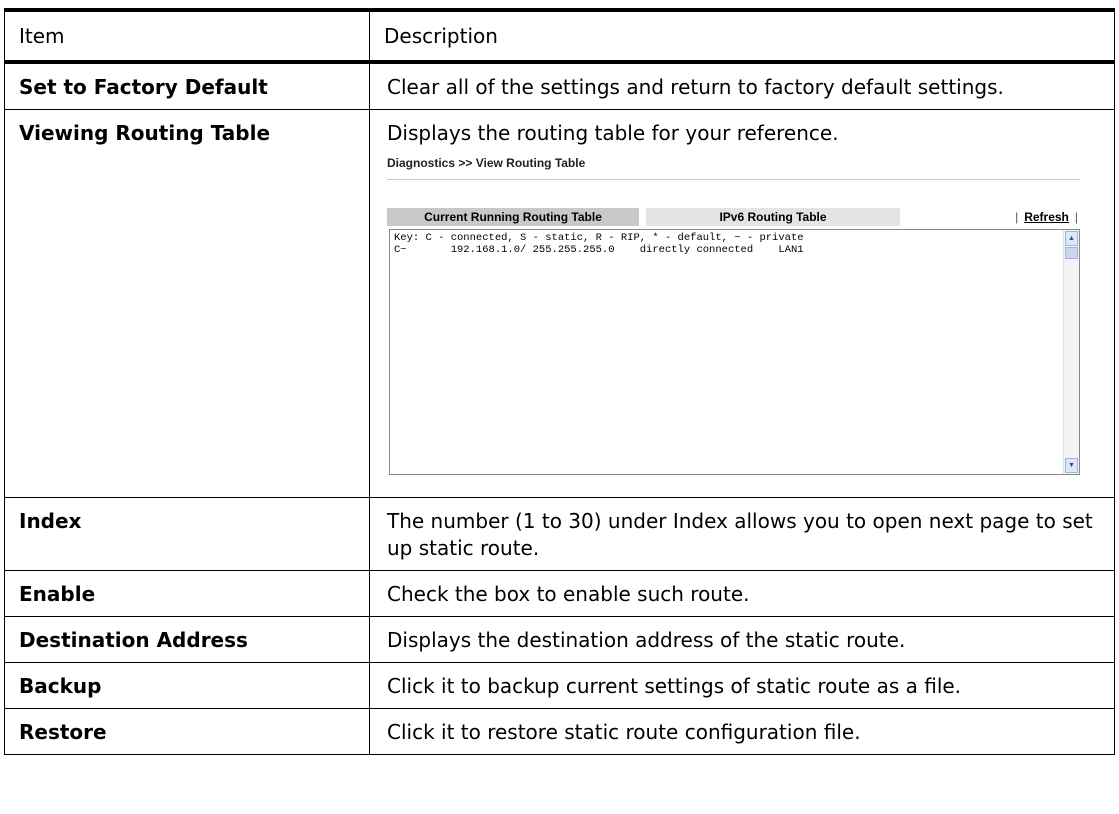 The height and width of the screenshot is (814, 1119). I want to click on row-item: Index, so click(187, 534).